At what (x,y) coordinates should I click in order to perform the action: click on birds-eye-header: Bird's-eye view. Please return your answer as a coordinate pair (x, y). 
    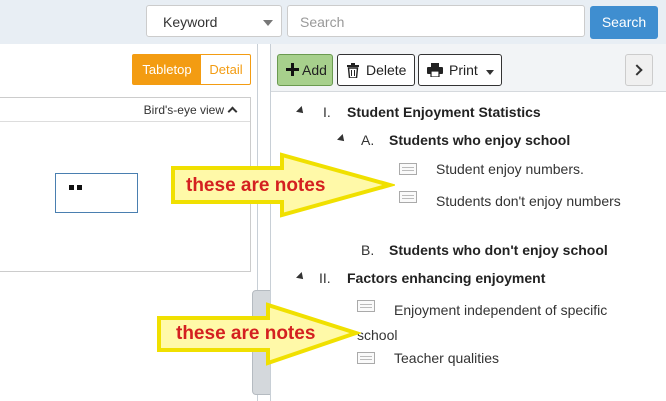
    Looking at the image, I should click on (125, 110).